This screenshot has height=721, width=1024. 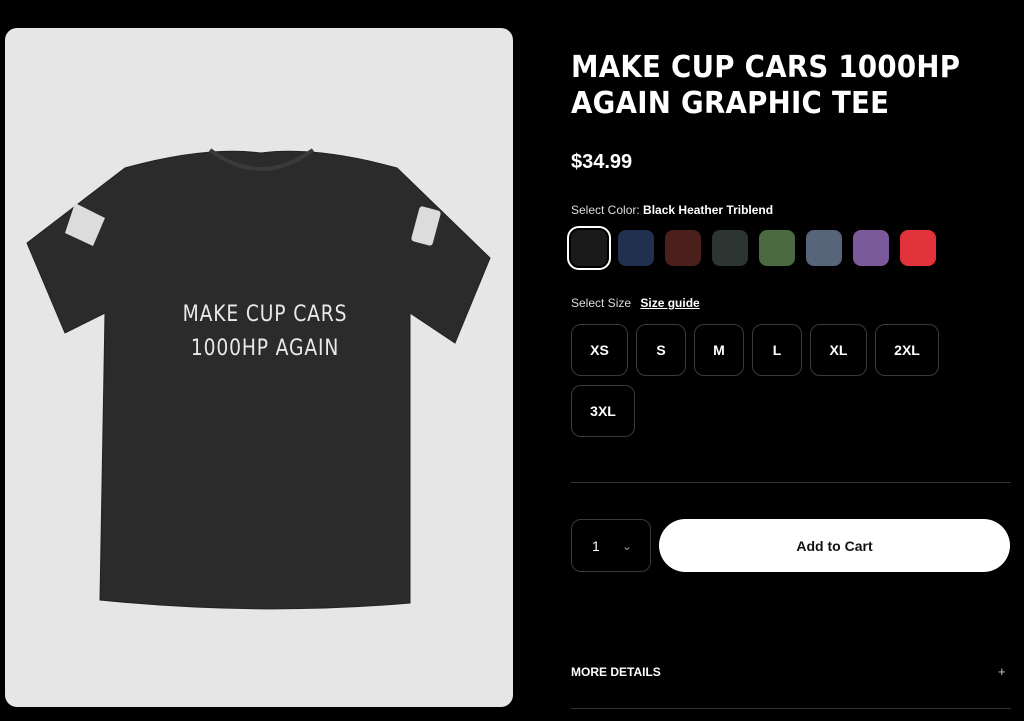 I want to click on size-label-row: Select Size Size guide, so click(x=635, y=303).